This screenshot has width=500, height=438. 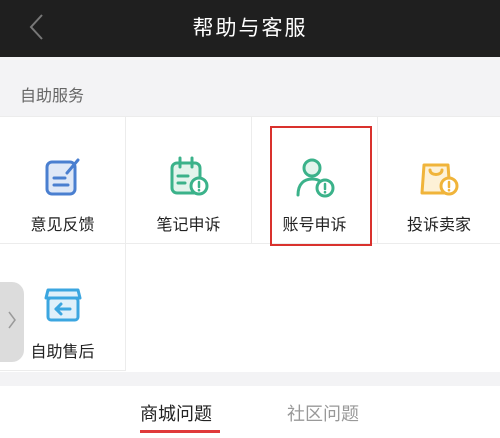 What do you see at coordinates (314, 224) in the screenshot?
I see `account-appeal-label: 账号申诉` at bounding box center [314, 224].